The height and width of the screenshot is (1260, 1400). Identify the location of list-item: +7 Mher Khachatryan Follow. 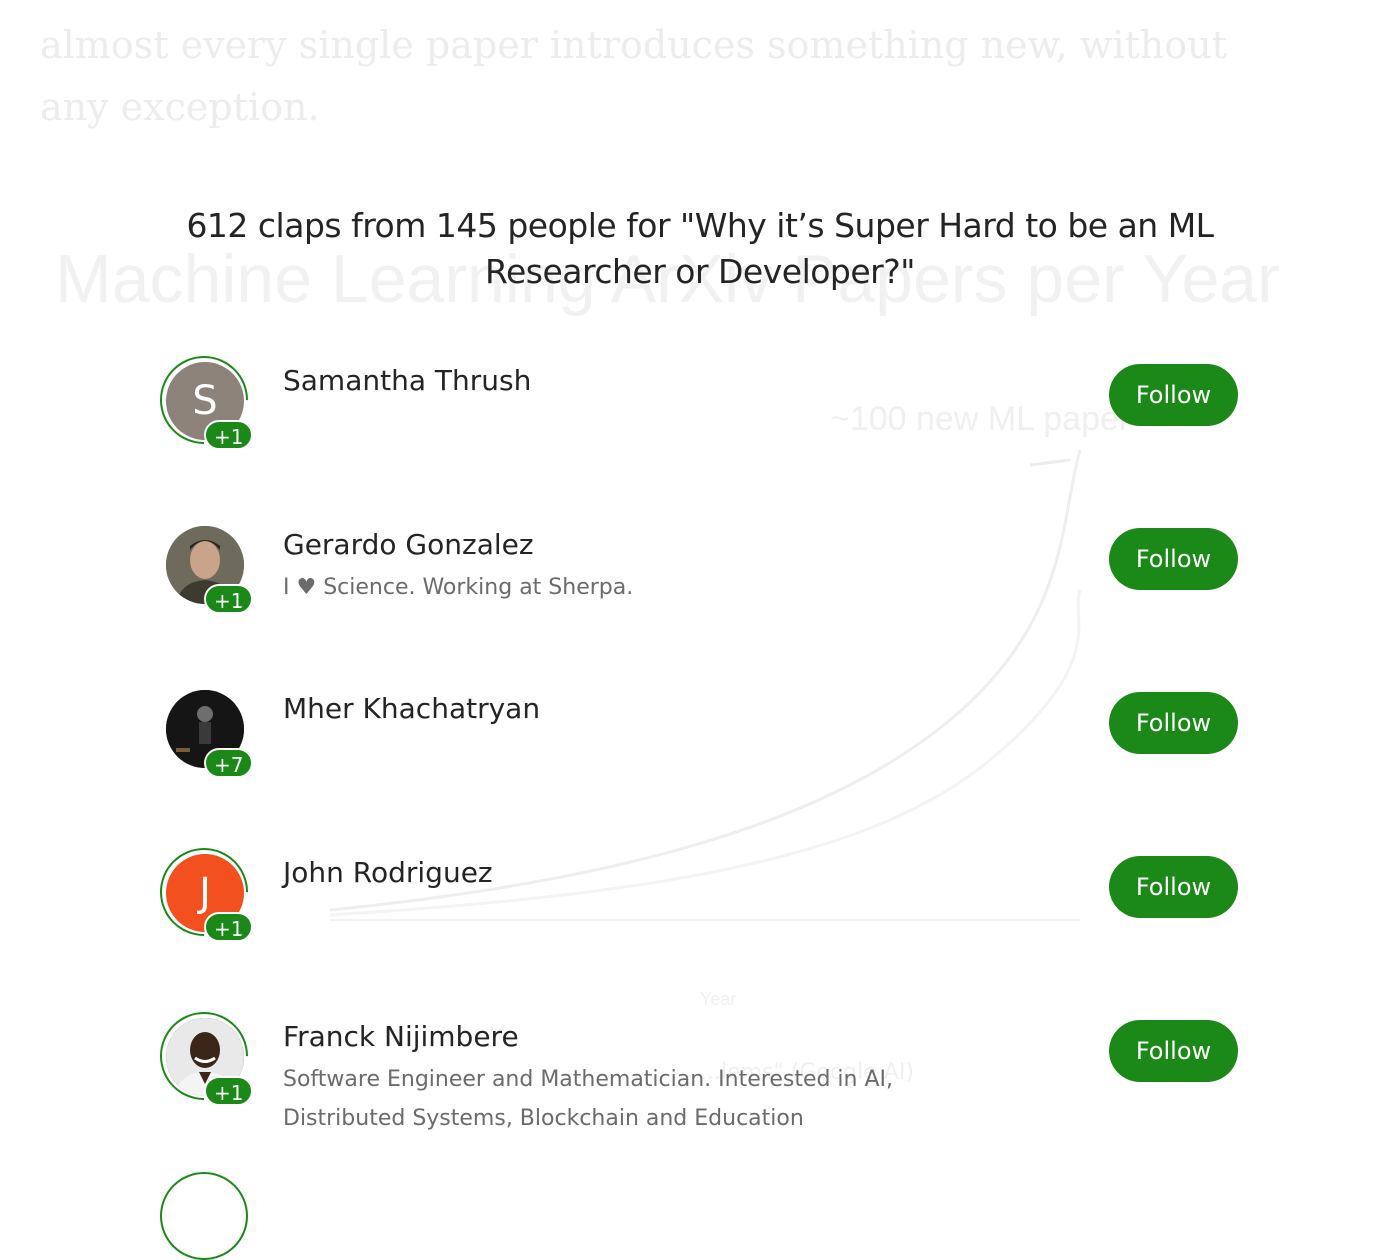
(700, 759).